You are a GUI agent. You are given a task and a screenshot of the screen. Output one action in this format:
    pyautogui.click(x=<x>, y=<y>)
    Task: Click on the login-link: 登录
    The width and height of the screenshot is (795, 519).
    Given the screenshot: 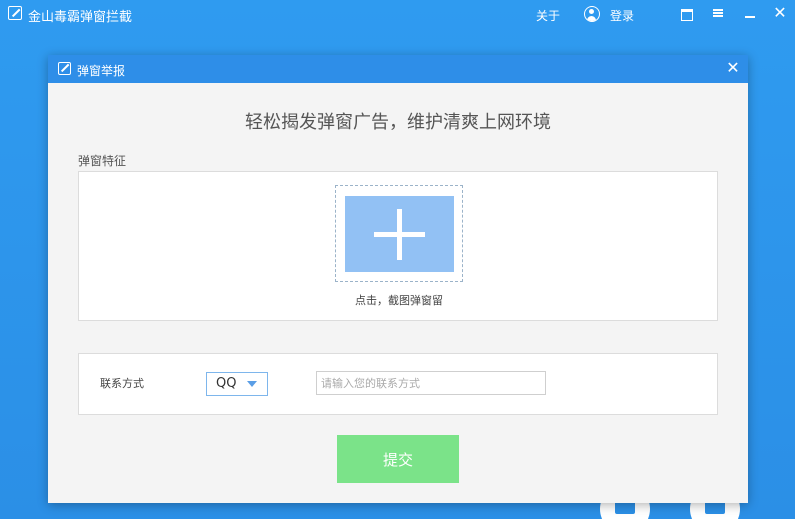 What is the action you would take?
    pyautogui.click(x=622, y=15)
    